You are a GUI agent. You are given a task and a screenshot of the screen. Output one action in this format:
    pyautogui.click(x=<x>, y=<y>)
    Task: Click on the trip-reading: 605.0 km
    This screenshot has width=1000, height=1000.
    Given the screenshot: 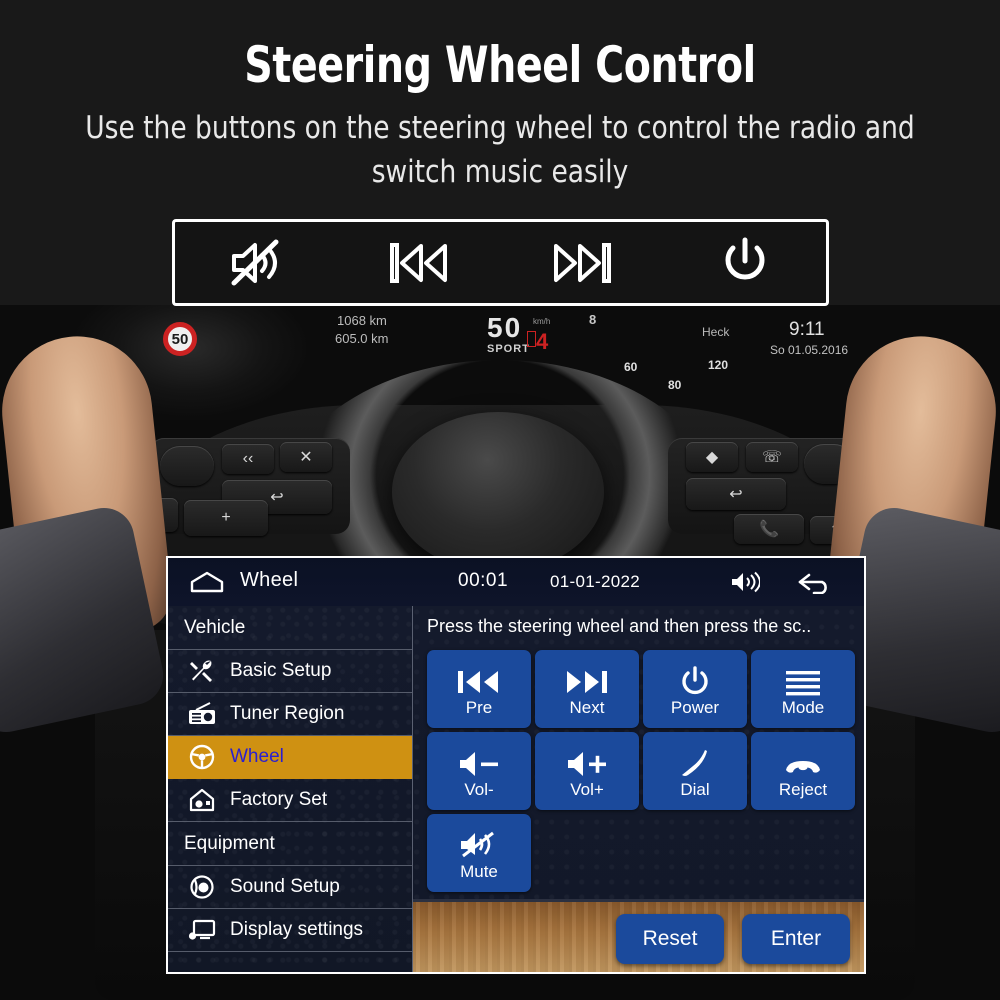 What is the action you would take?
    pyautogui.click(x=362, y=338)
    